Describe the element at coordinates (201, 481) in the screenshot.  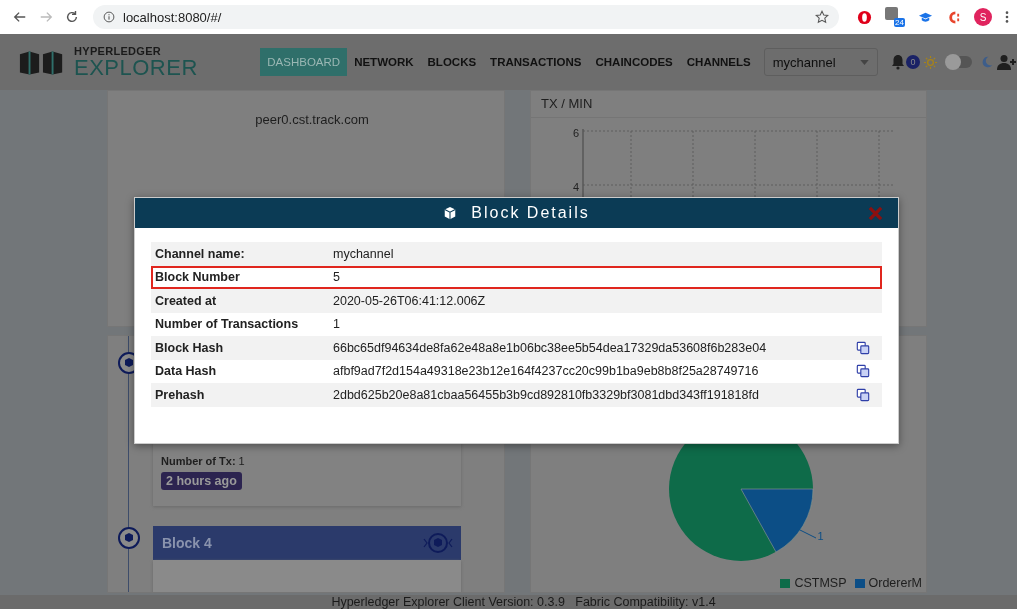
I see `age-badge: 2 hours ago` at that location.